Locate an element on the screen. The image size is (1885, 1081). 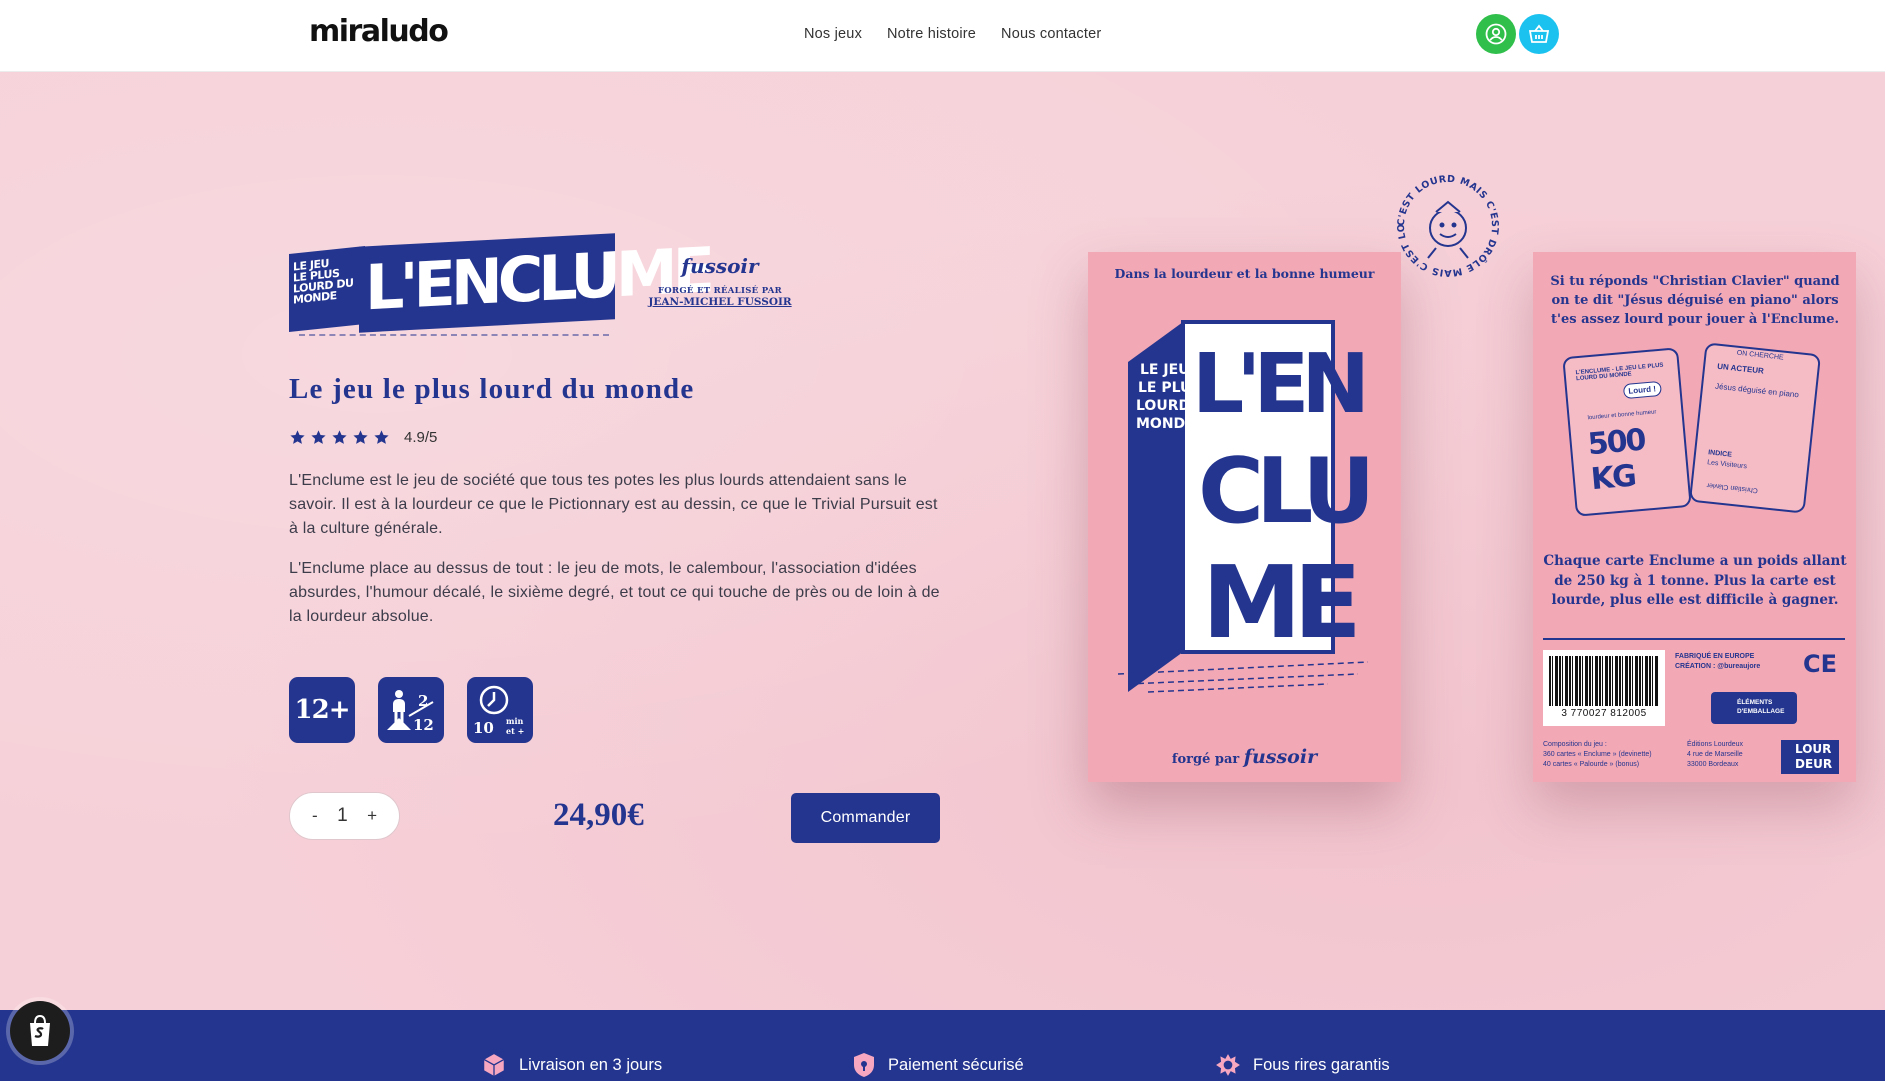
editor-line: 33000 Bordeaux is located at coordinates (1713, 764).